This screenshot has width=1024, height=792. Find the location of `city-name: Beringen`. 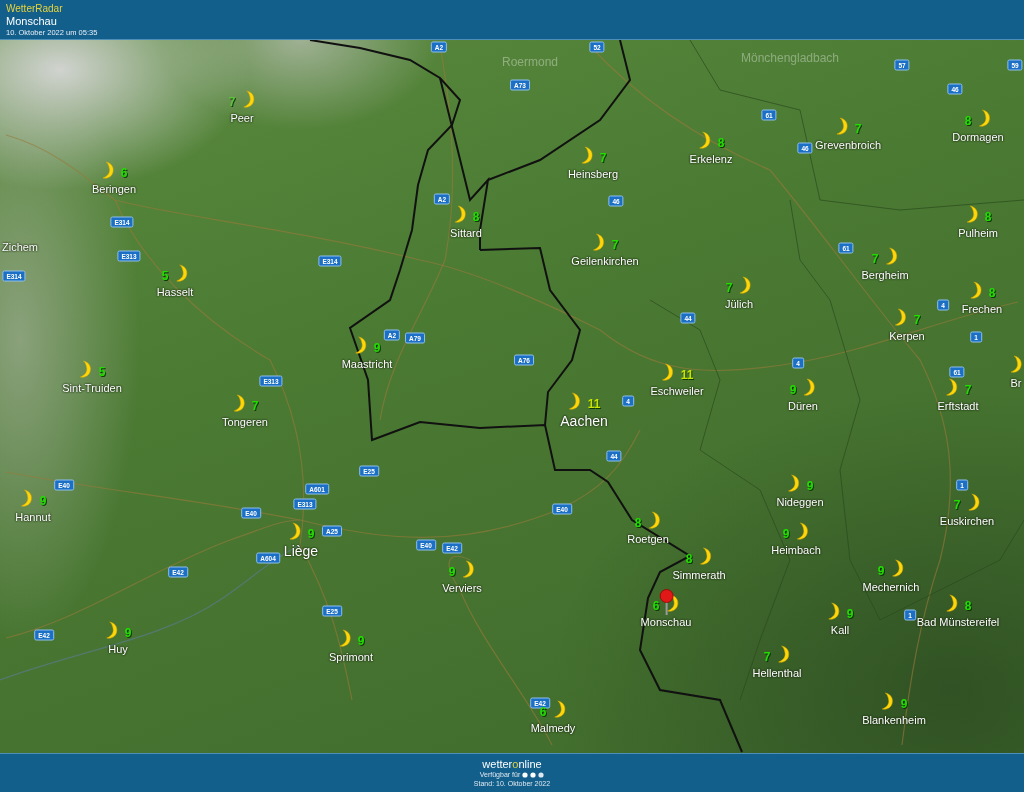

city-name: Beringen is located at coordinates (114, 189).